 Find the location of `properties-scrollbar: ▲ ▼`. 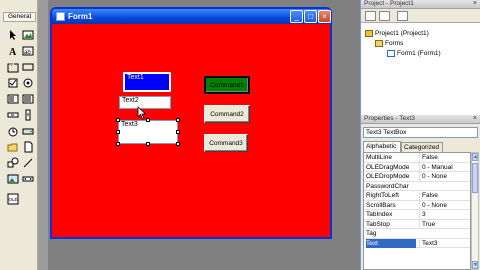

properties-scrollbar: ▲ ▼ is located at coordinates (475, 211).